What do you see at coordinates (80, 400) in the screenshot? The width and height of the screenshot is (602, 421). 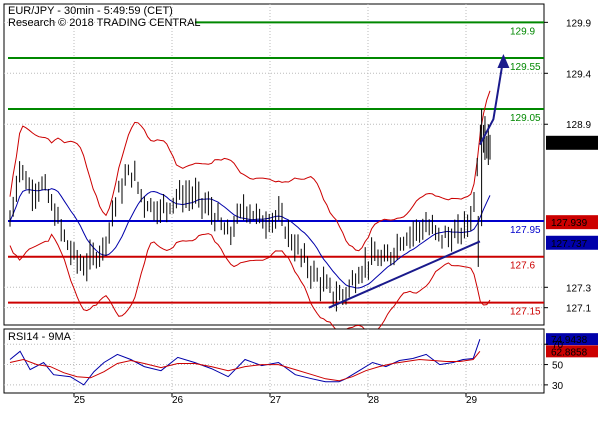 I see `x-tick-label: 25` at bounding box center [80, 400].